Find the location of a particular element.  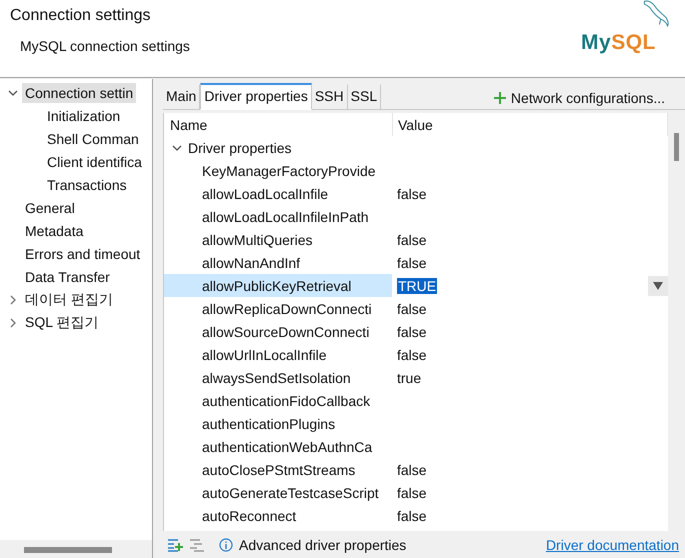

property-name: allowPublicKeyRetrieval is located at coordinates (278, 285).